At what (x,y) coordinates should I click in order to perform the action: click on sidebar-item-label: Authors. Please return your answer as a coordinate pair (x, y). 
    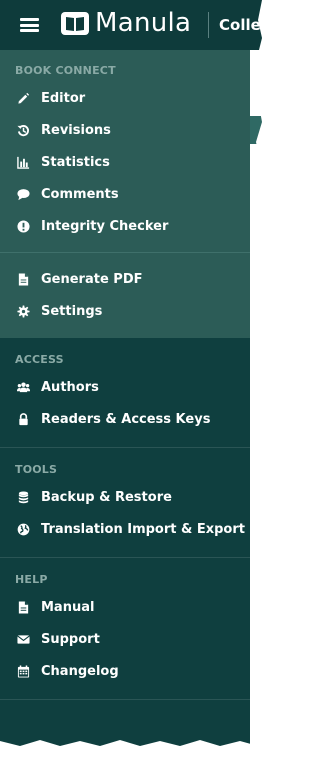
    Looking at the image, I should click on (70, 387).